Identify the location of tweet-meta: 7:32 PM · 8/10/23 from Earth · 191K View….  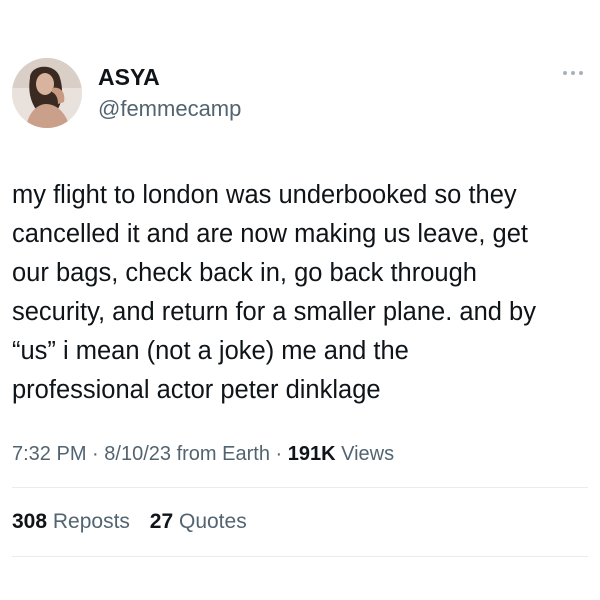
(203, 454).